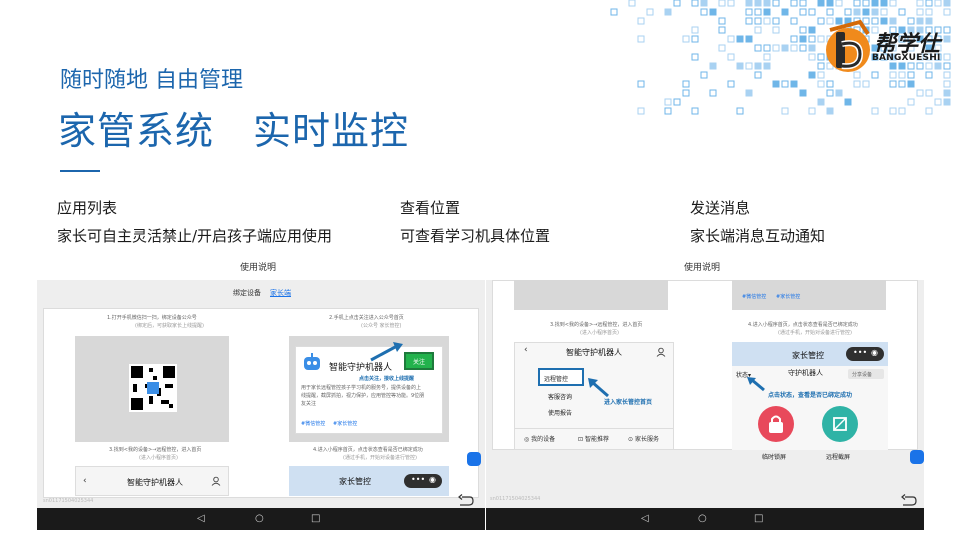 The width and height of the screenshot is (960, 540). What do you see at coordinates (643, 438) in the screenshot?
I see `bottom-tab-parent-service: ⊙ 家长服务` at bounding box center [643, 438].